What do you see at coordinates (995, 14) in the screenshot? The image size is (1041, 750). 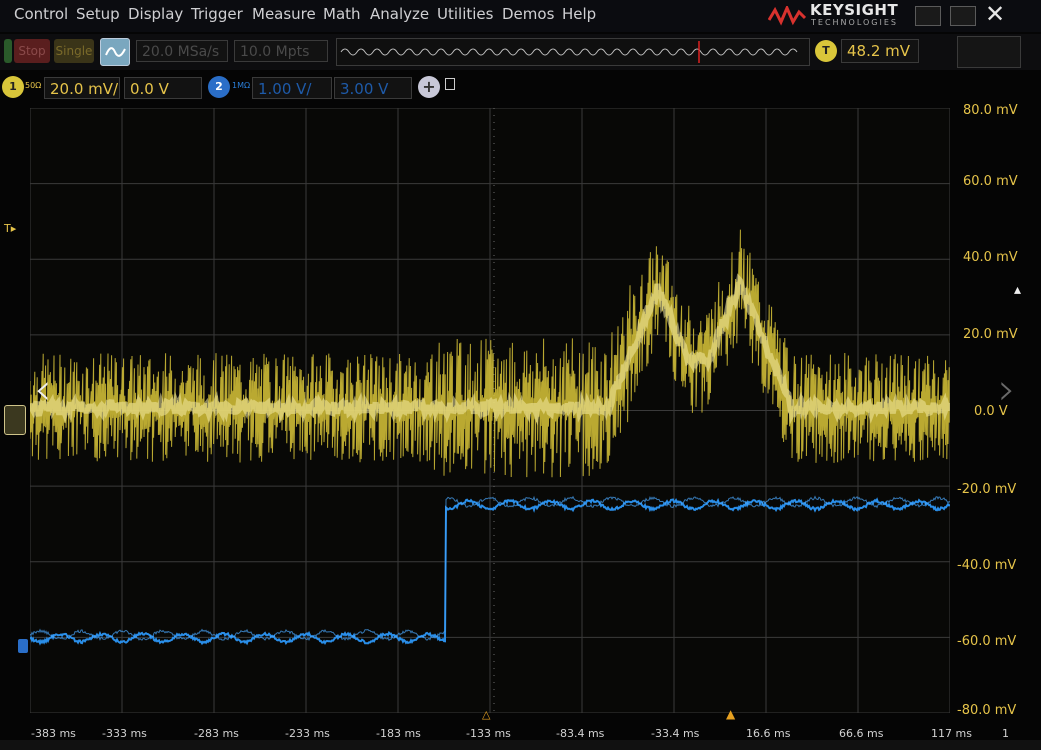 I see `close-icon: ✕` at bounding box center [995, 14].